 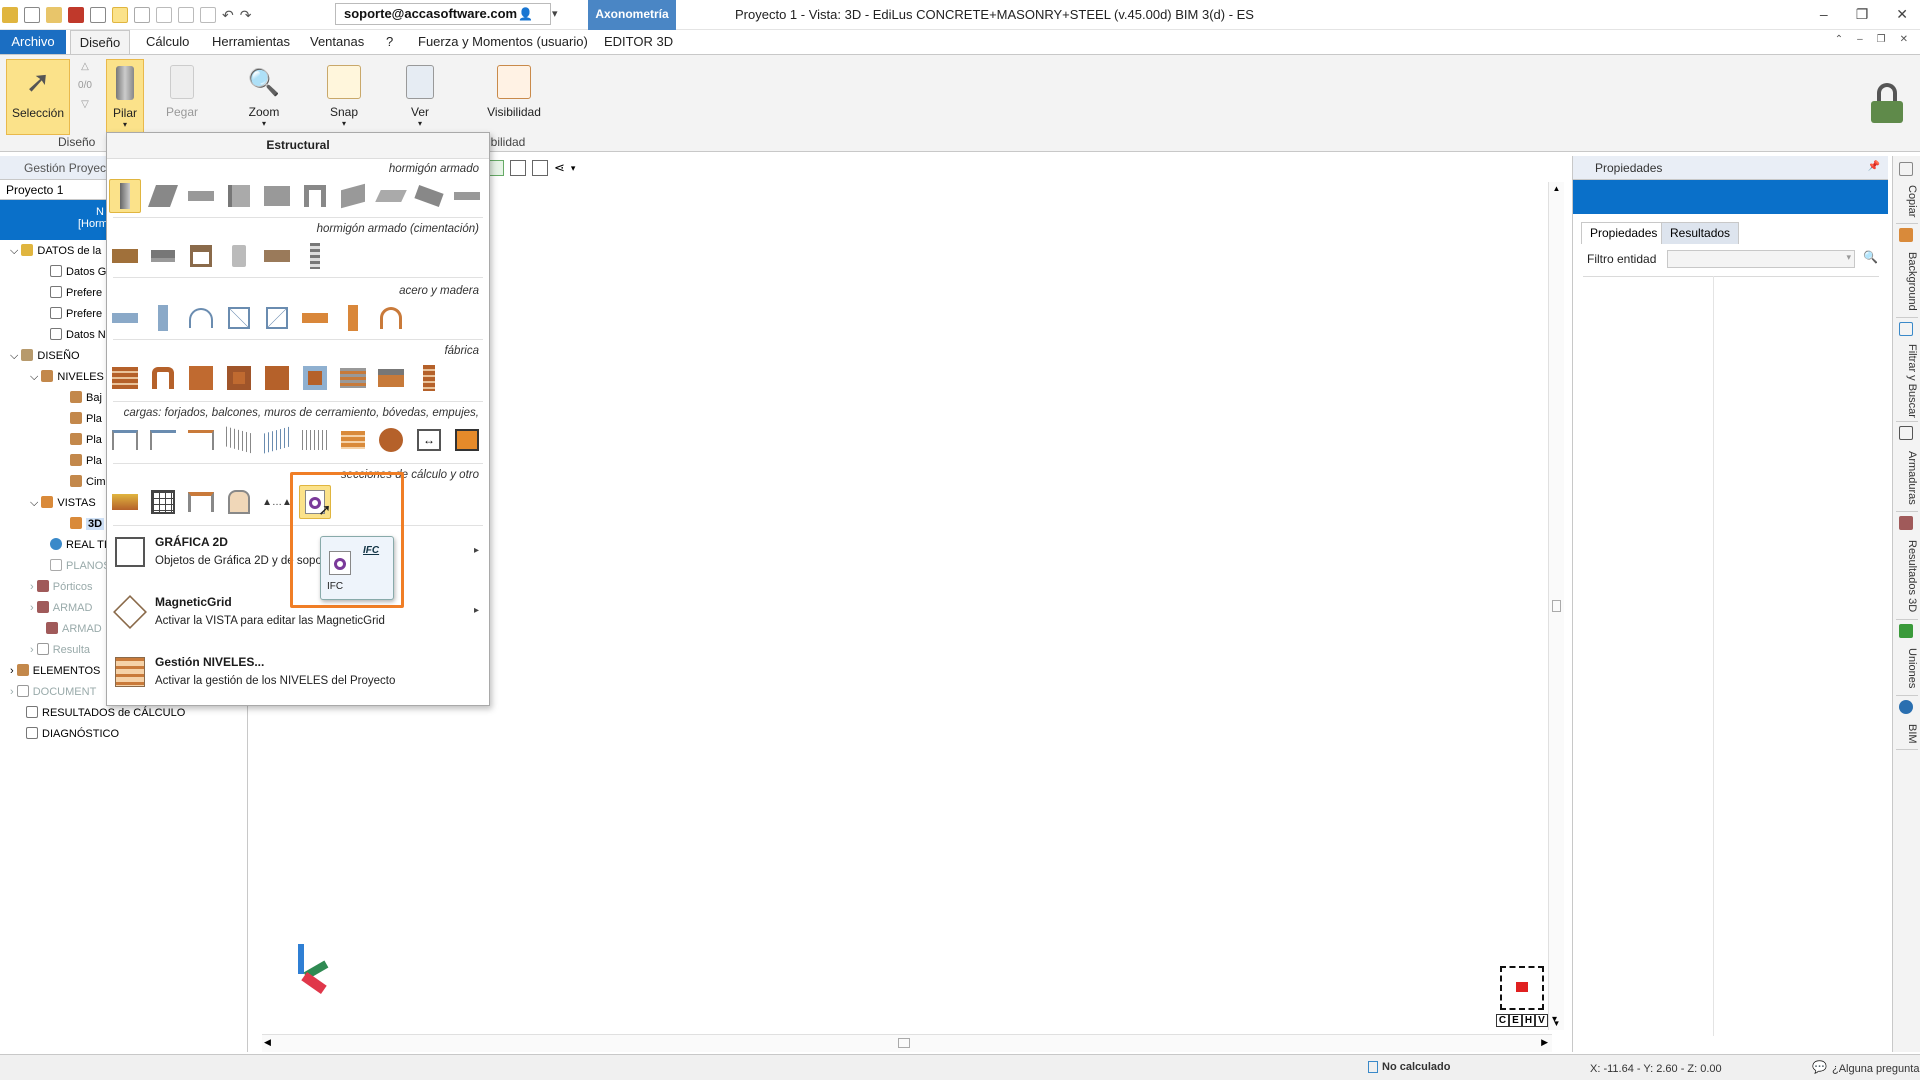 What do you see at coordinates (1556, 606) in the screenshot?
I see `vertical-scrollbar: ▲ ▼` at bounding box center [1556, 606].